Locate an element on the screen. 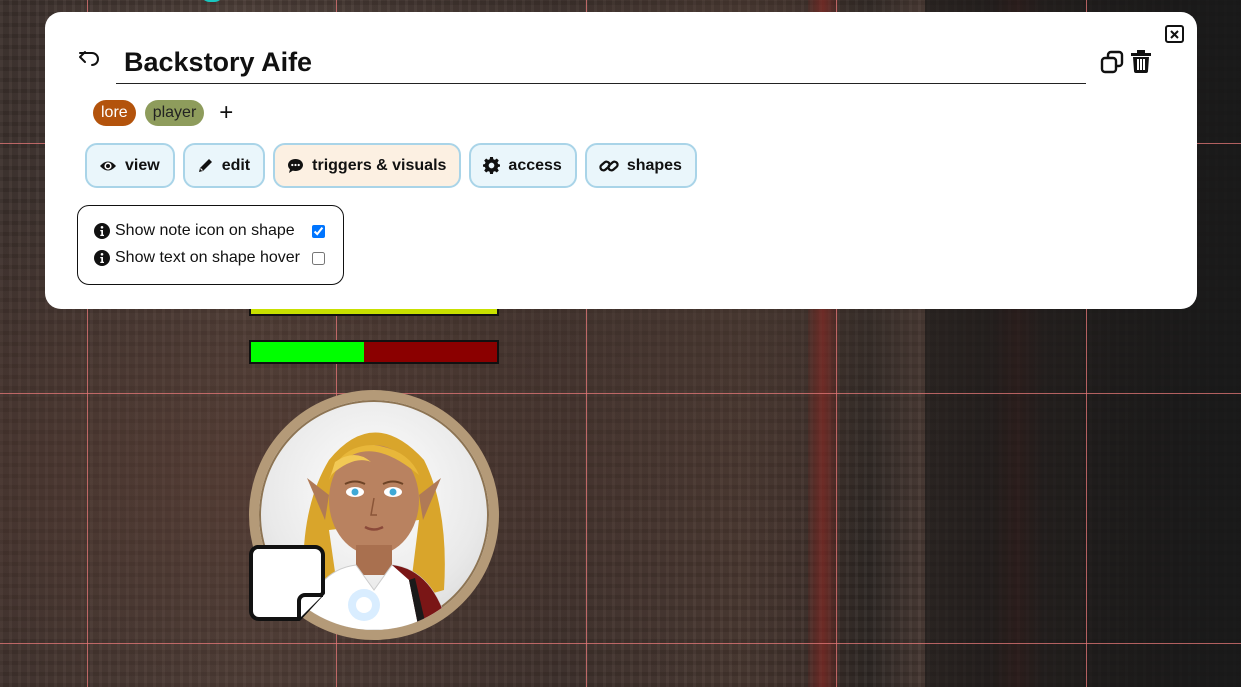 The height and width of the screenshot is (687, 1241). tag-lore: lore is located at coordinates (114, 113).